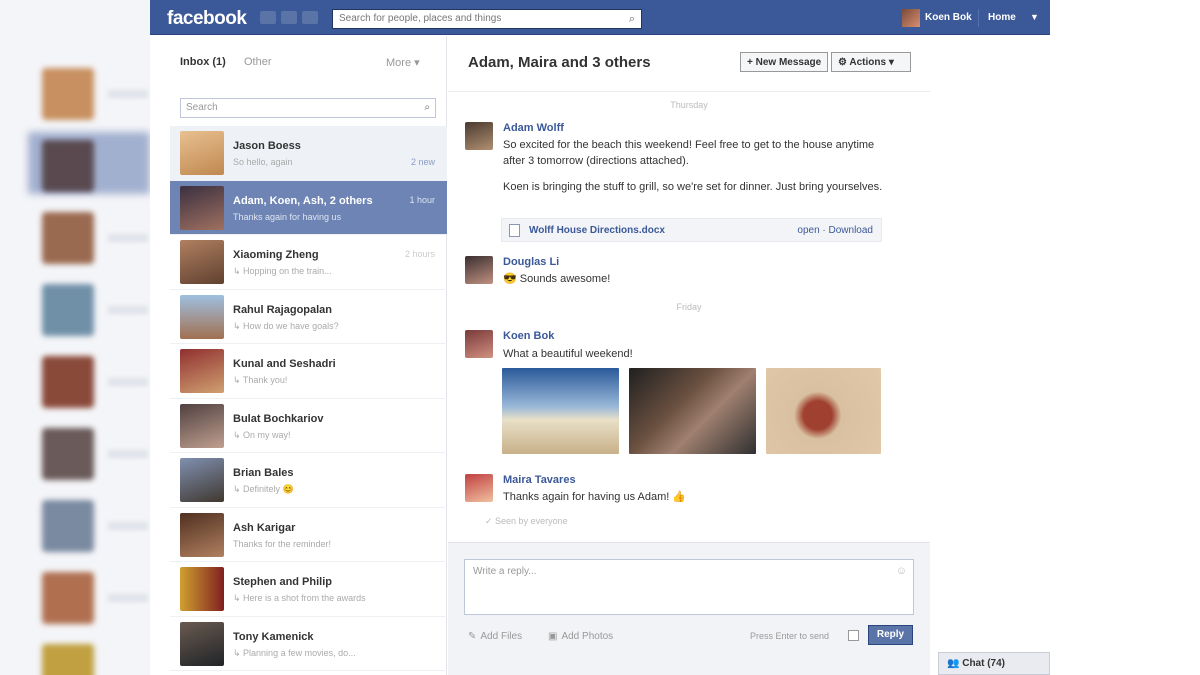  Describe the element at coordinates (531, 262) in the screenshot. I see `message-author: Douglas Li` at that location.